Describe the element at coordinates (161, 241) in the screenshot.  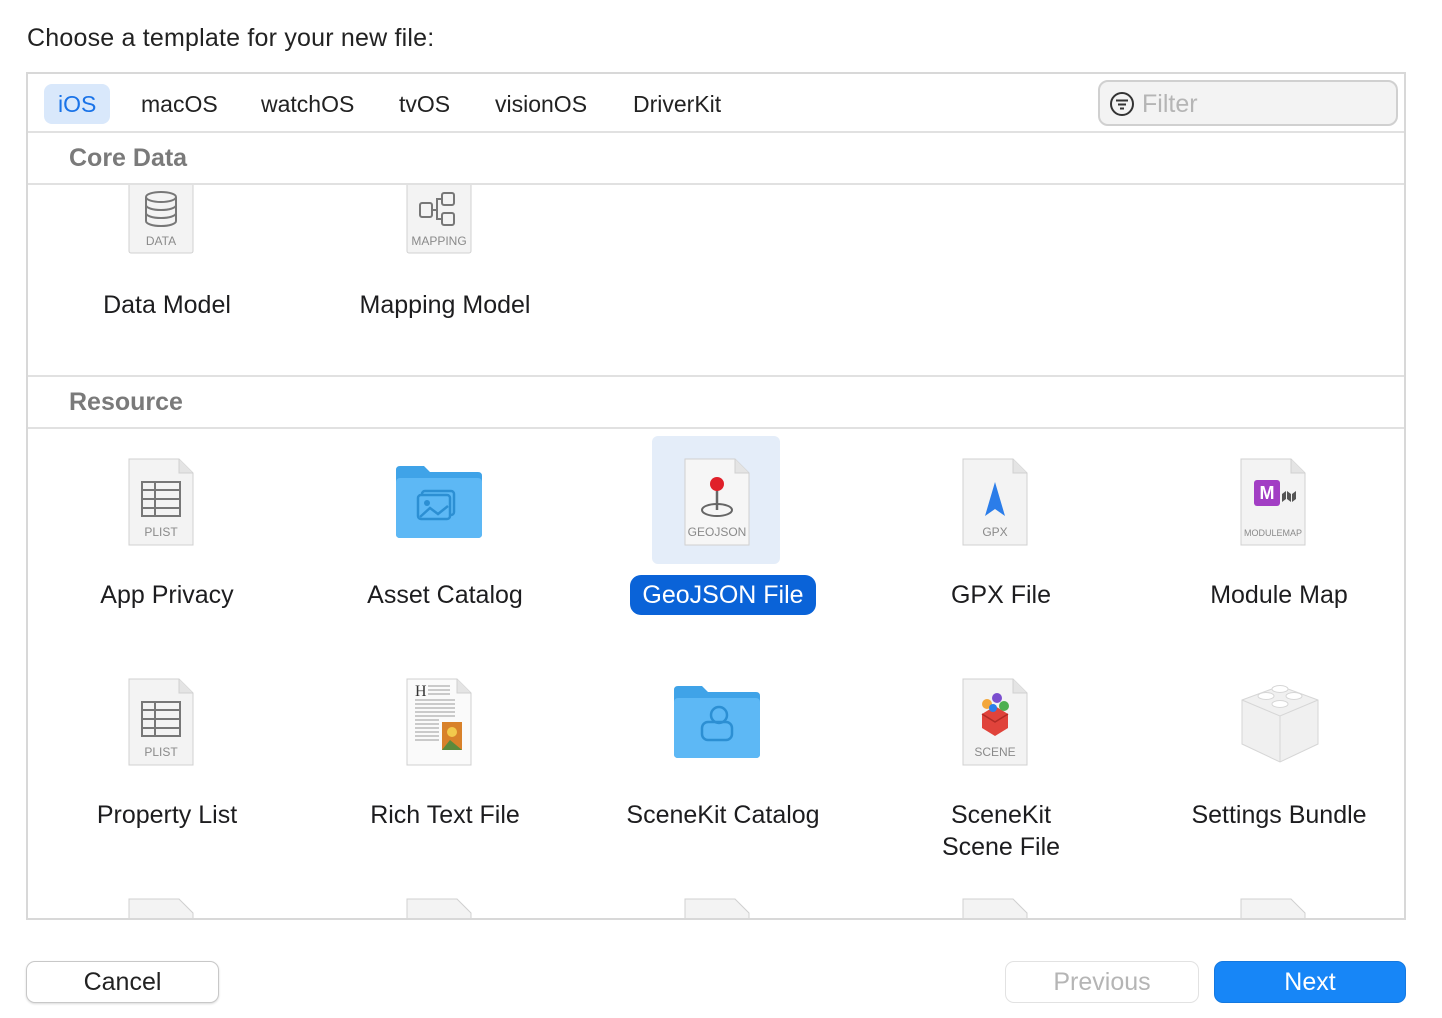
I see `file-badge: DATA` at that location.